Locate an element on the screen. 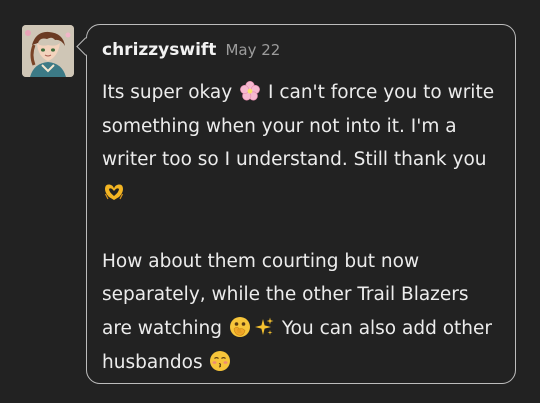  sparkles-icon is located at coordinates (264, 327).